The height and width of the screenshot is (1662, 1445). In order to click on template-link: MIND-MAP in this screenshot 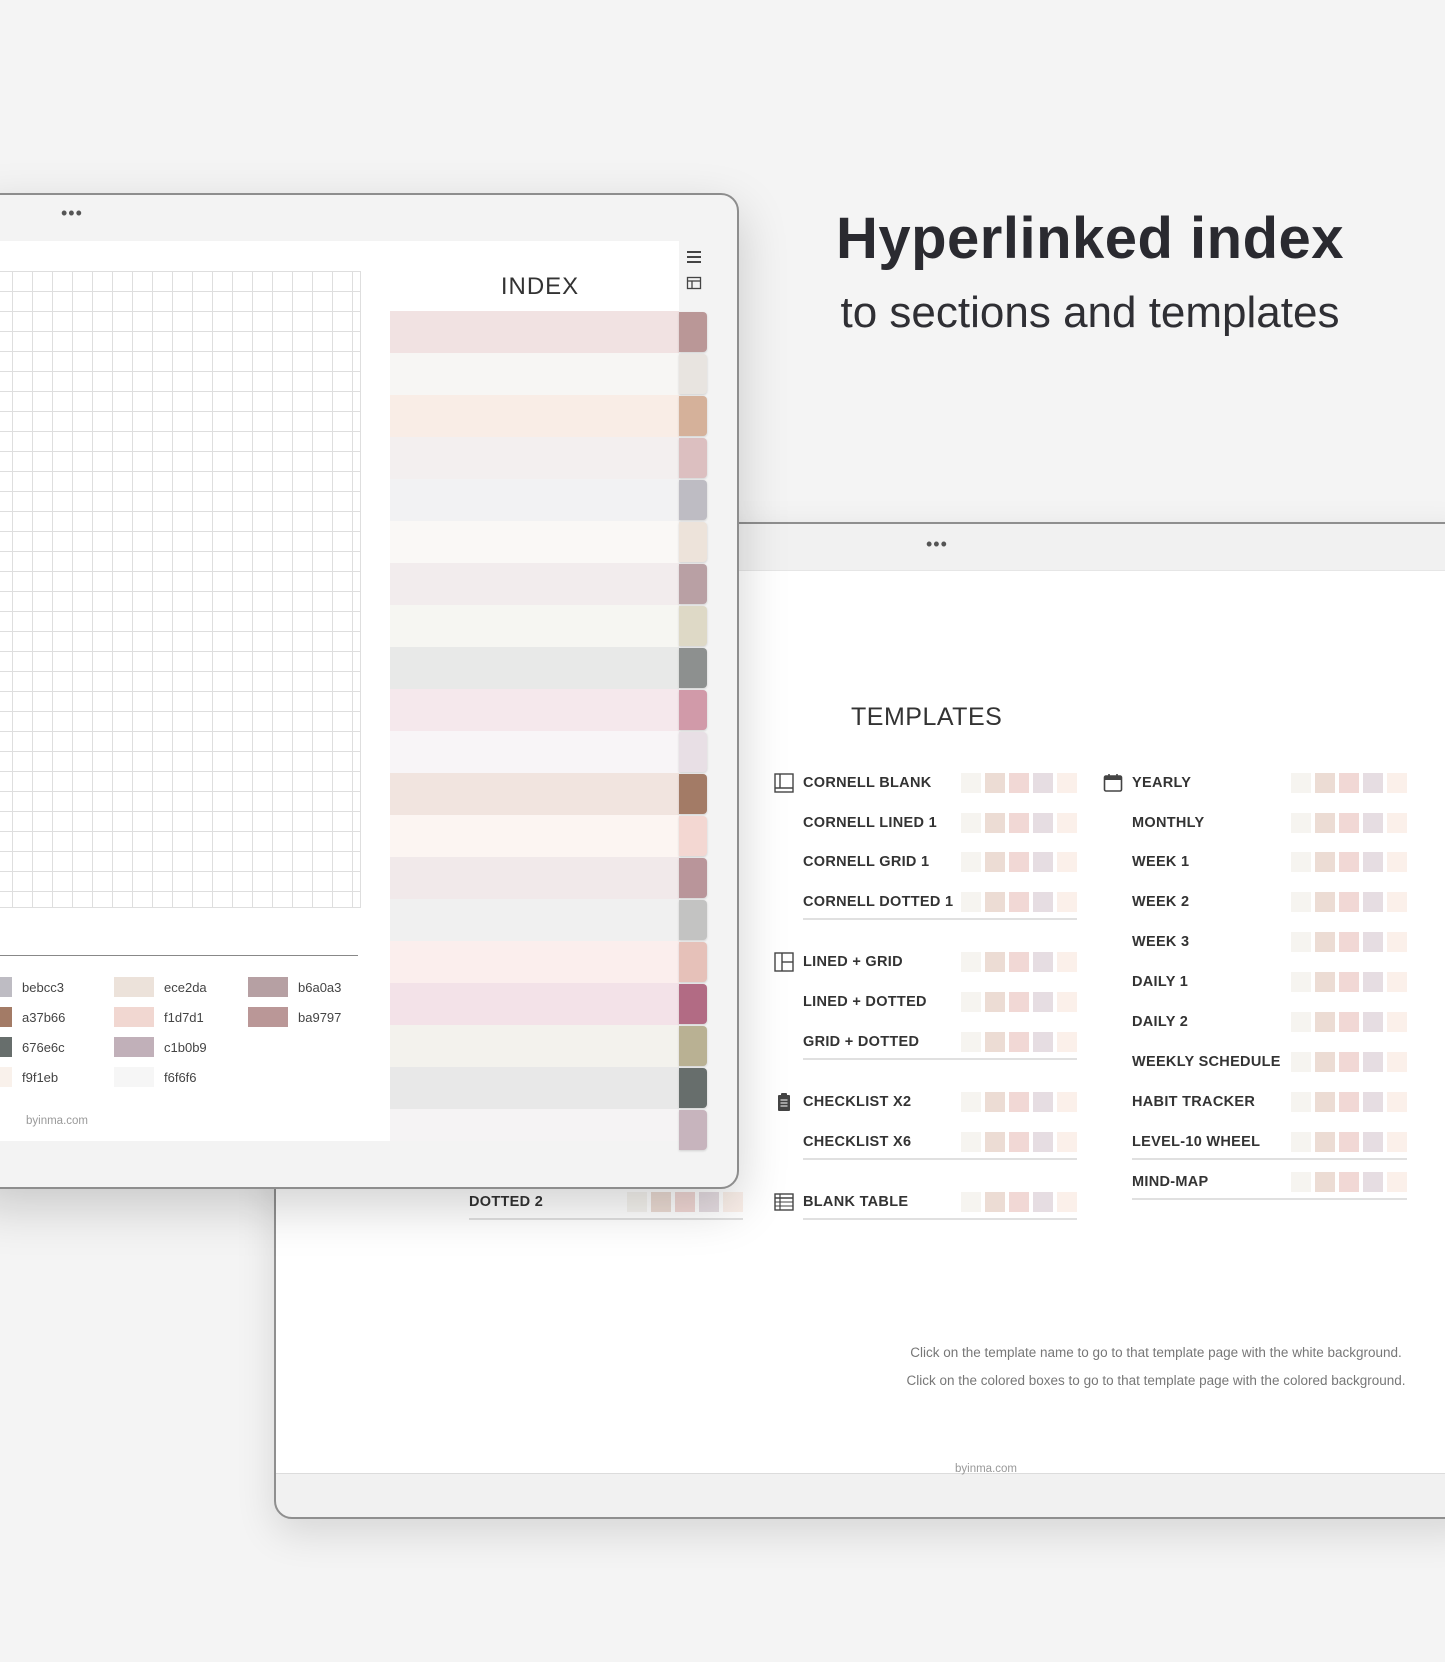, I will do `click(1209, 1182)`.